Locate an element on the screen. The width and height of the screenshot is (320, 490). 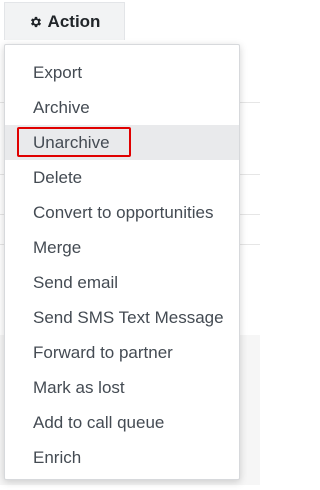
menu-item-archive: Archive is located at coordinates (122, 107).